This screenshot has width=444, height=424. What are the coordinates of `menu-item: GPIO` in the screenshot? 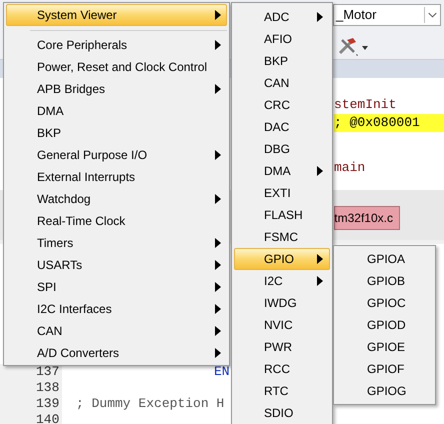 It's located at (282, 259).